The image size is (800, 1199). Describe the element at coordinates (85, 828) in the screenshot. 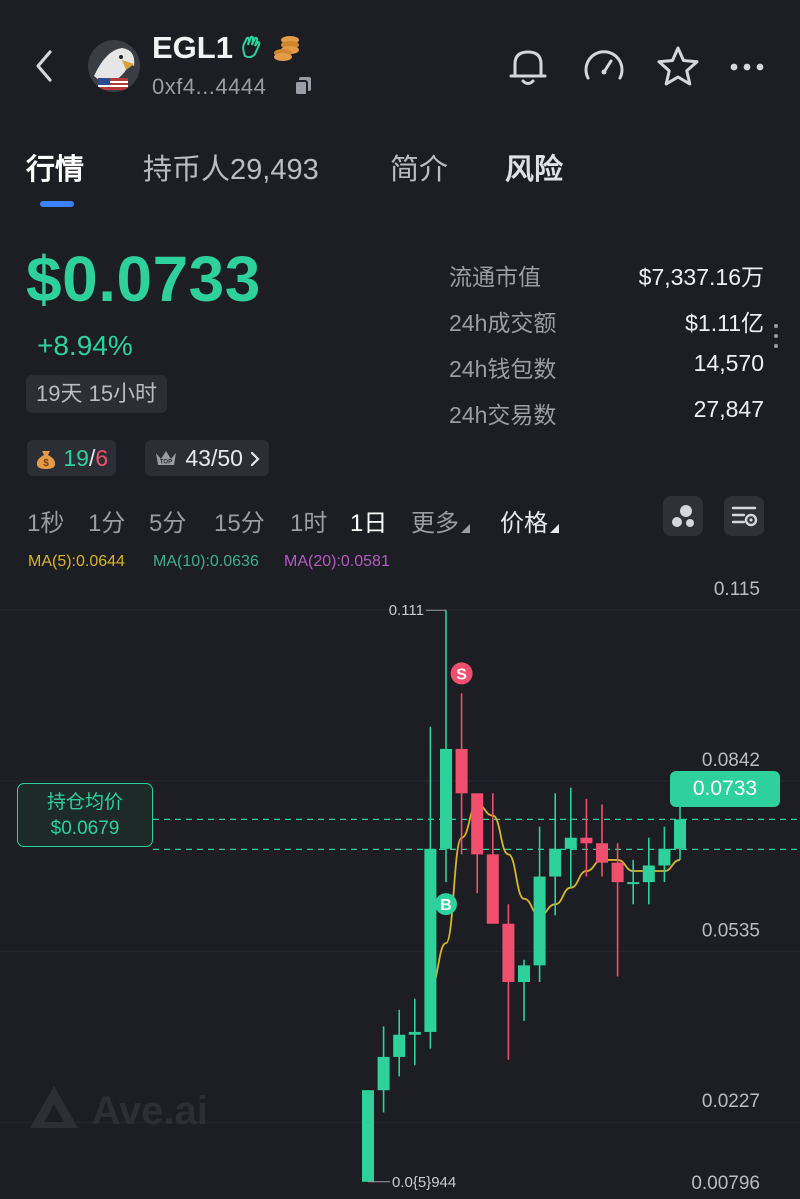

I see `avg-cost-value: $0.0679` at that location.